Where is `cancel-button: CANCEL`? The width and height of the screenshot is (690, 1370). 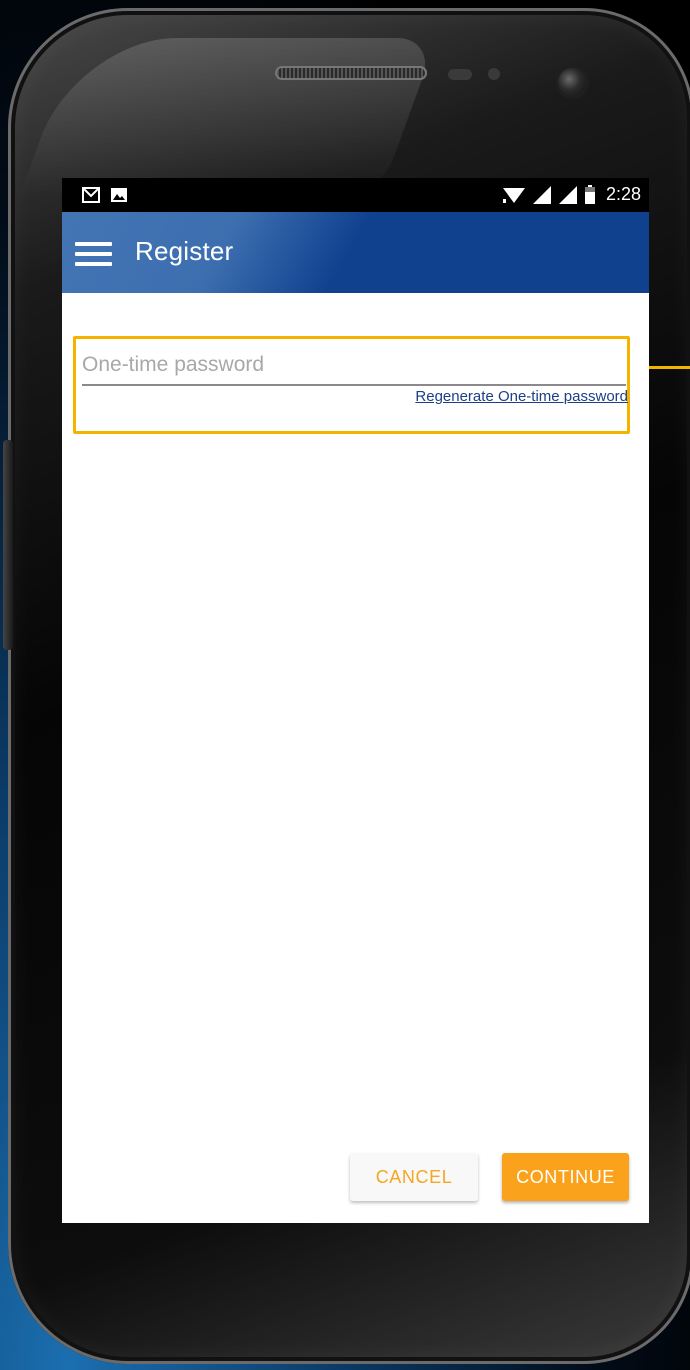
cancel-button: CANCEL is located at coordinates (414, 1177).